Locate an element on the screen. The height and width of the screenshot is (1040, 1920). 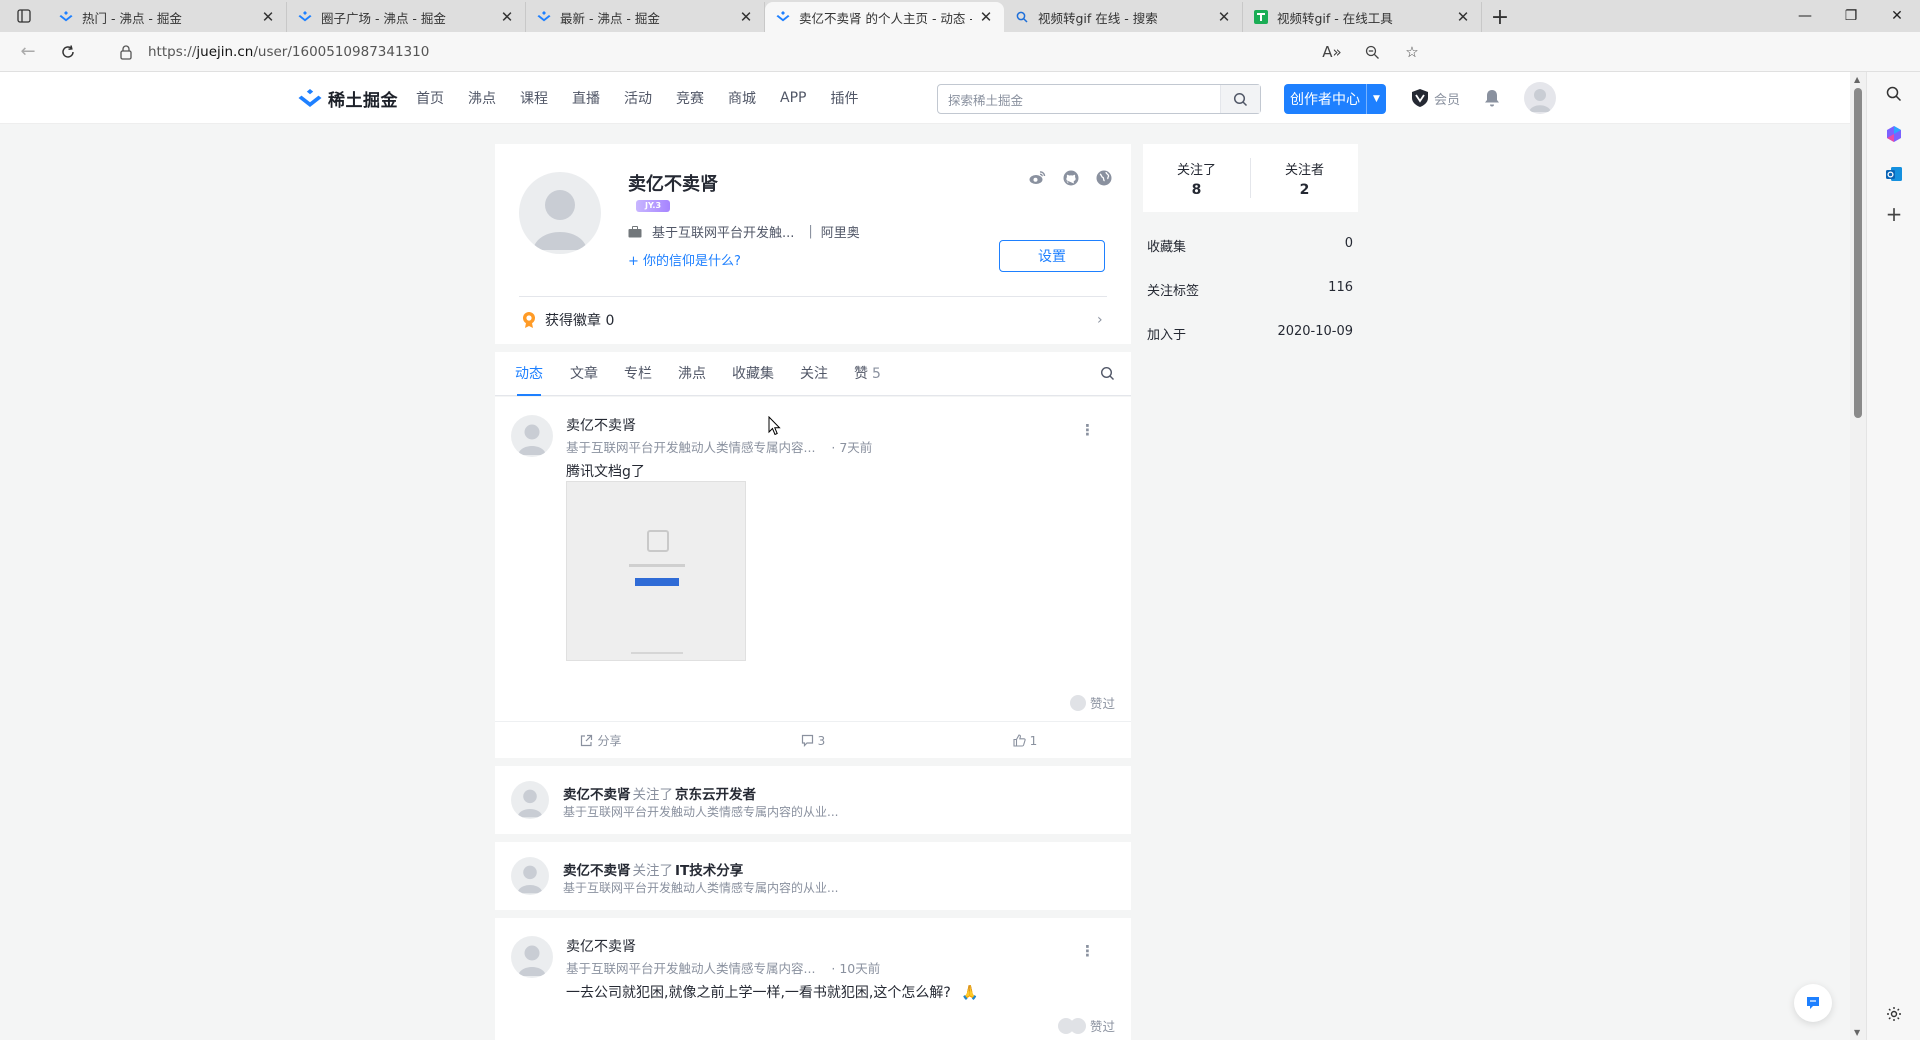
browser-tab: 圈子广场 - 沸点 - 掘金 ✕ is located at coordinates (406, 17).